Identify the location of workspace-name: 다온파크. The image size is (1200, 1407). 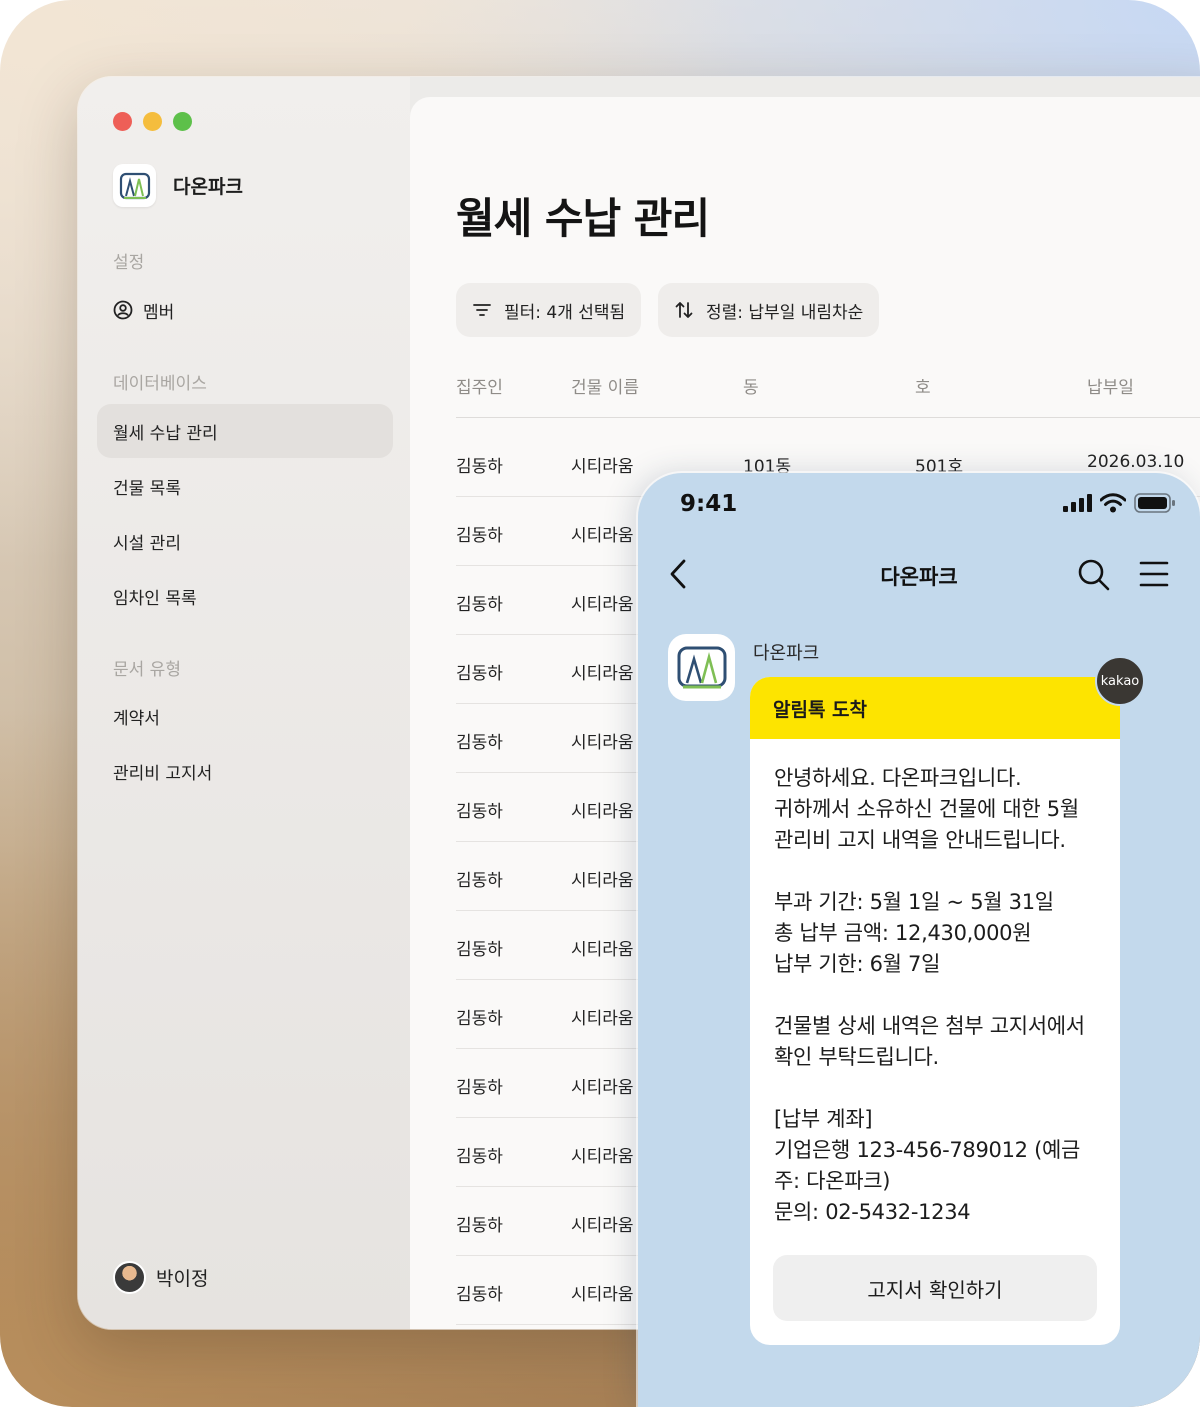
(208, 187).